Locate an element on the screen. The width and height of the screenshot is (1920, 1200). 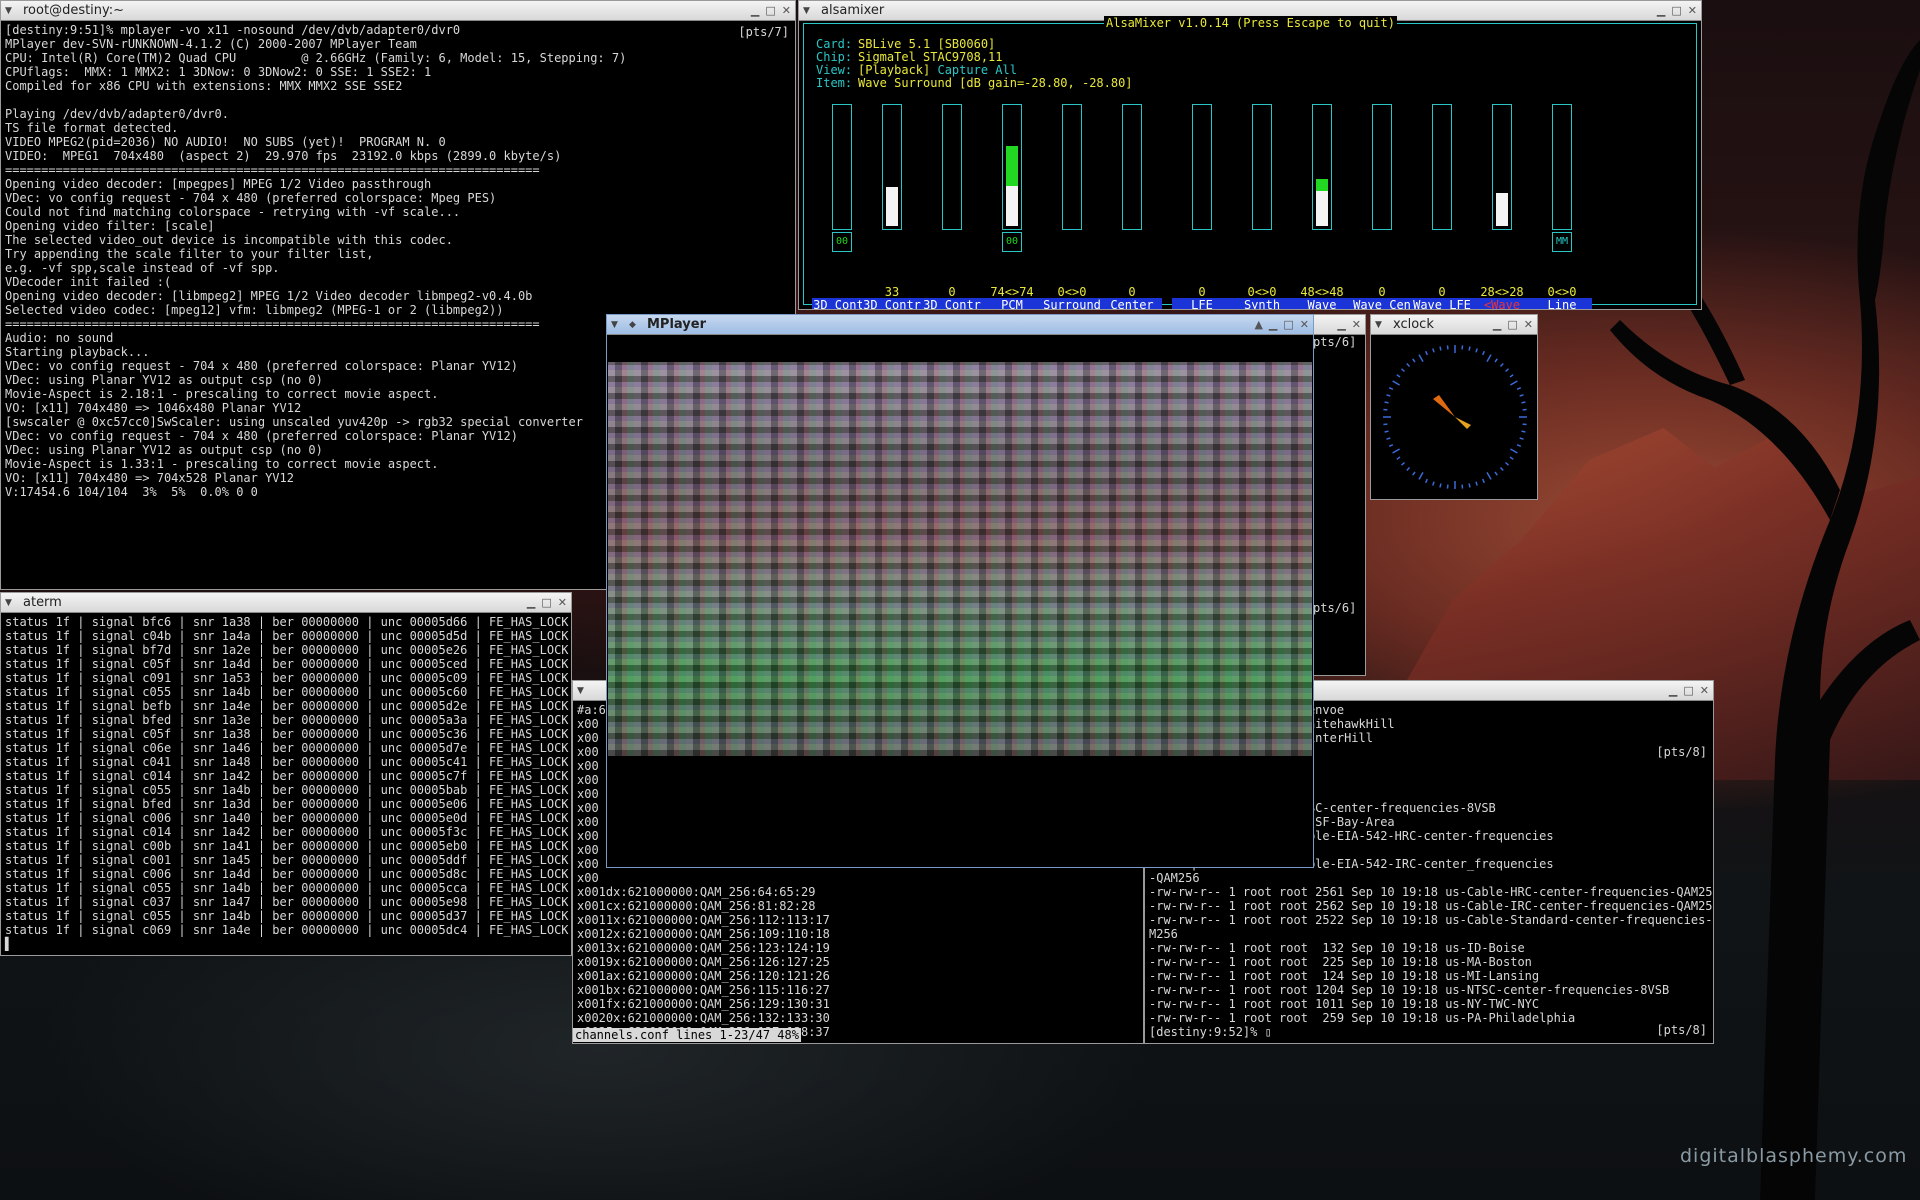
mixer-channel: 0 Wave LFE is located at coordinates (1442, 206).